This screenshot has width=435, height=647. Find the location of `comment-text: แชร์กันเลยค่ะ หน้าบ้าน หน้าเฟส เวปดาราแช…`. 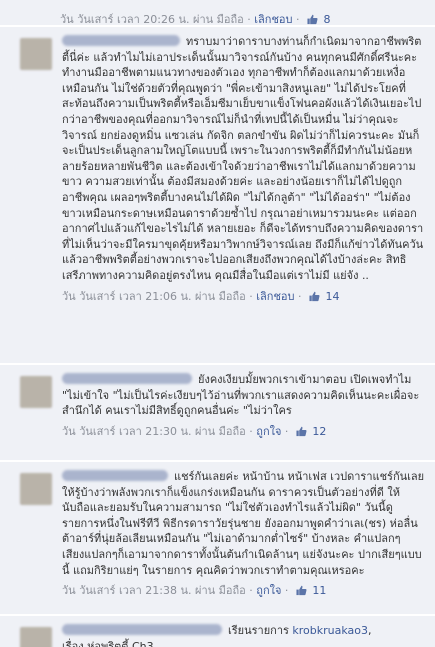

comment-text: แชร์กันเลยค่ะ หน้าบ้าน หน้าเฟส เวปดาราแช… is located at coordinates (243, 523).